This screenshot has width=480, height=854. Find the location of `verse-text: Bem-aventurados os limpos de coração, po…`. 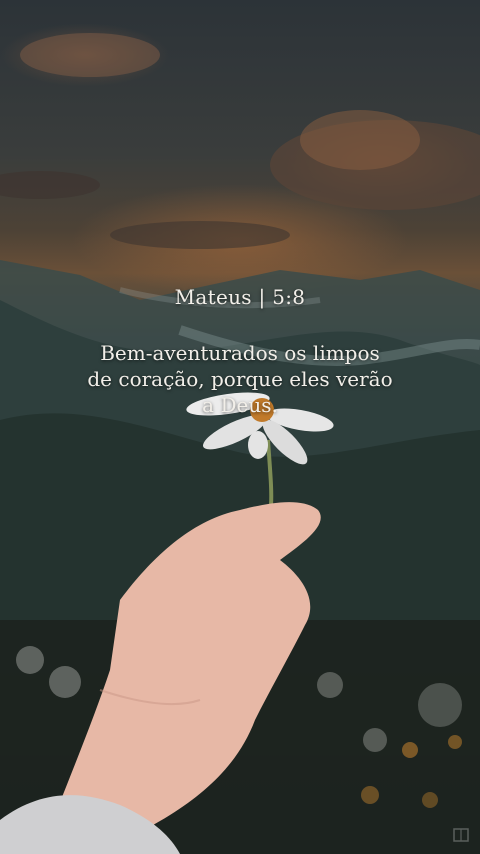

verse-text: Bem-aventurados os limpos de coração, po… is located at coordinates (240, 379).